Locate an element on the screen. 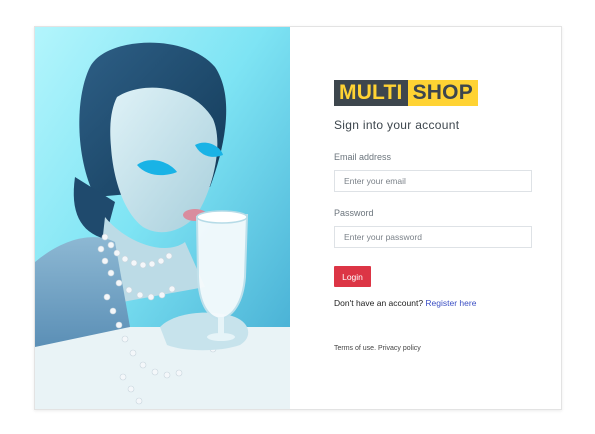 This screenshot has width=595, height=434. footer-links: Terms of use. Privacy policy is located at coordinates (377, 348).